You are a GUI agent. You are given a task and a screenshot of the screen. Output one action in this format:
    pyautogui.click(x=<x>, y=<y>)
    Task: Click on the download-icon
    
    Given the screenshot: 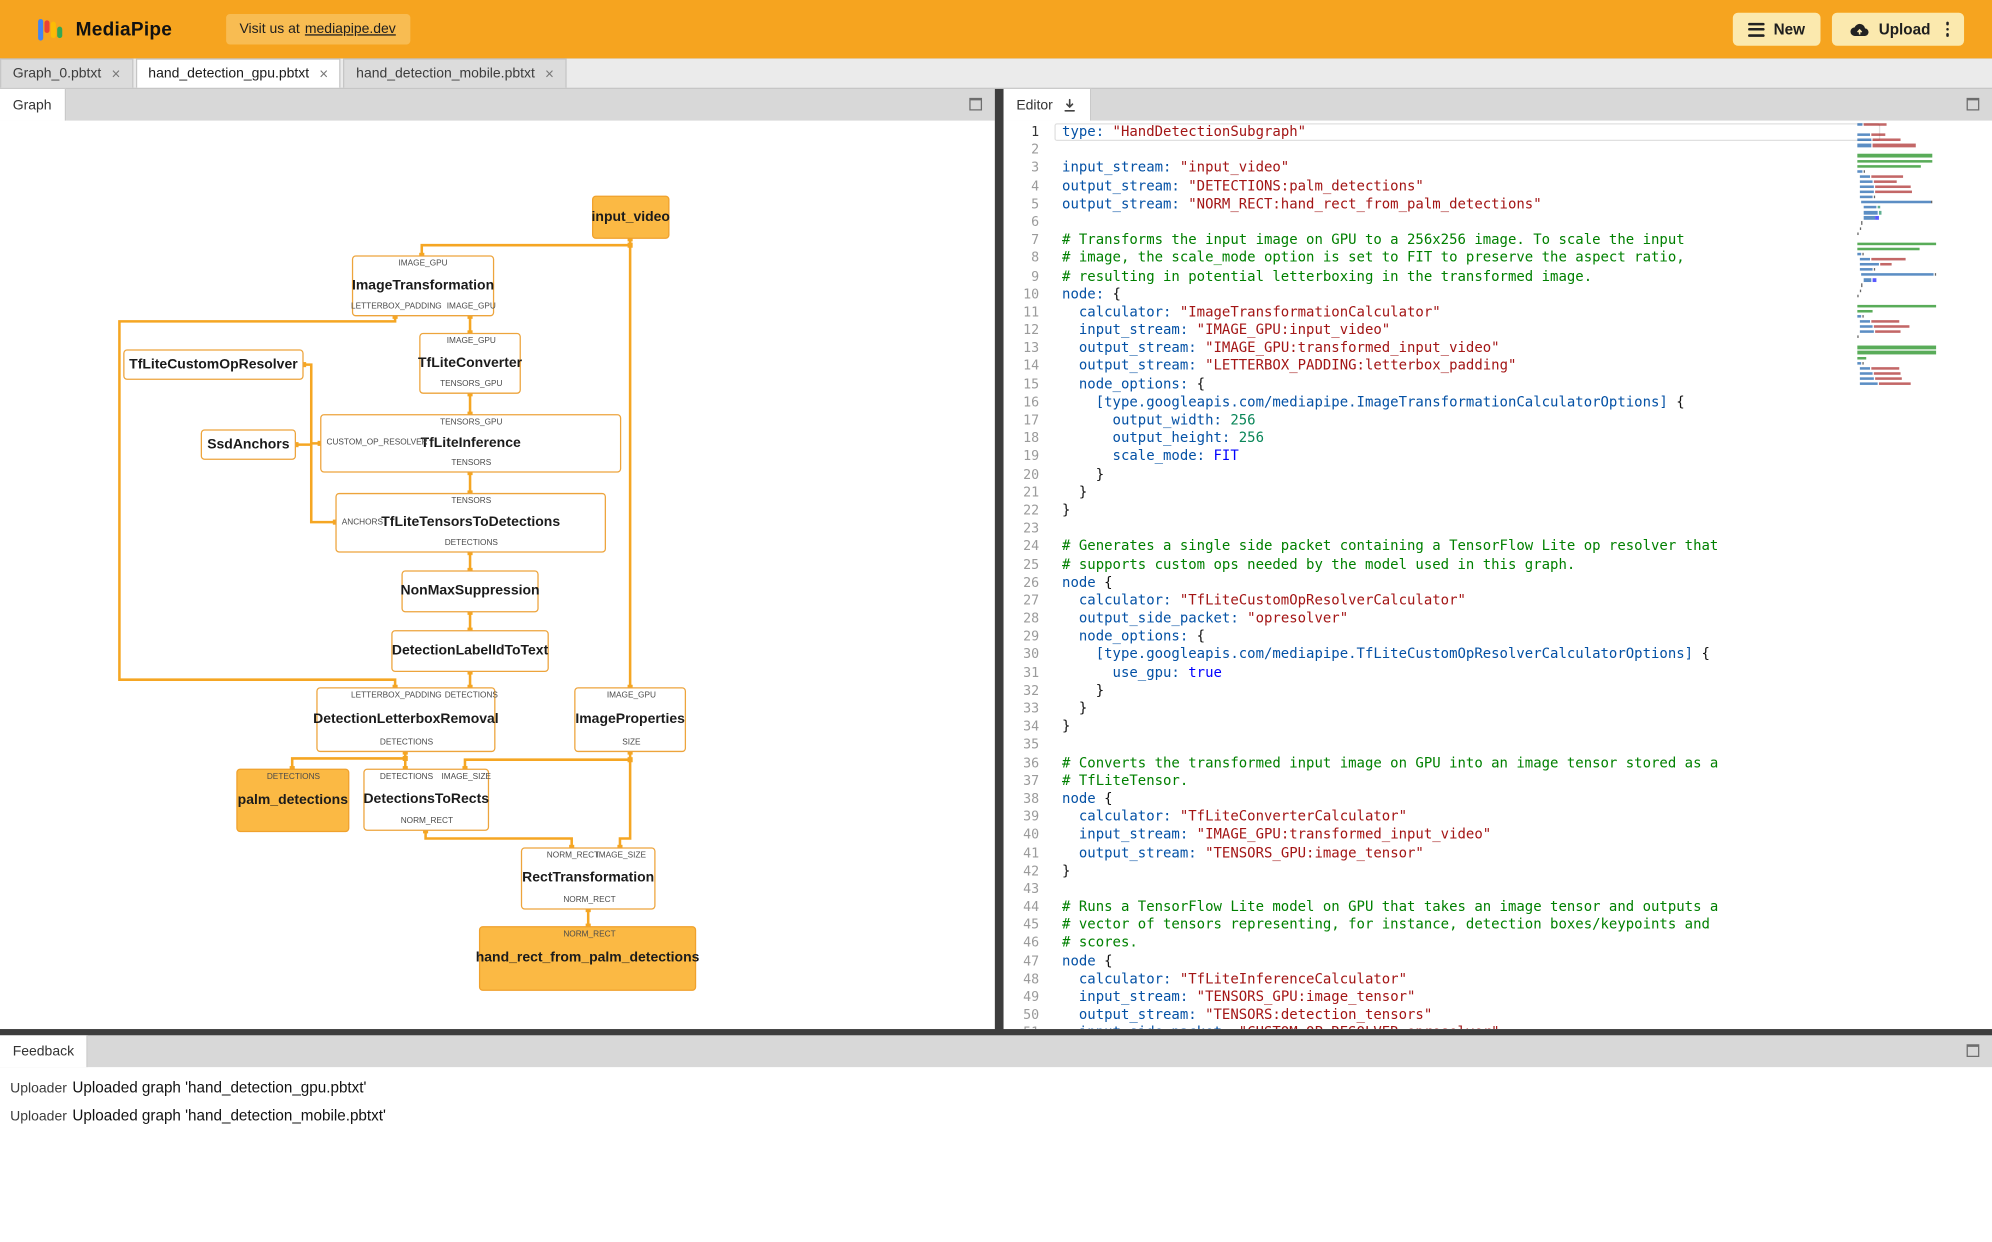 What is the action you would take?
    pyautogui.click(x=1069, y=104)
    